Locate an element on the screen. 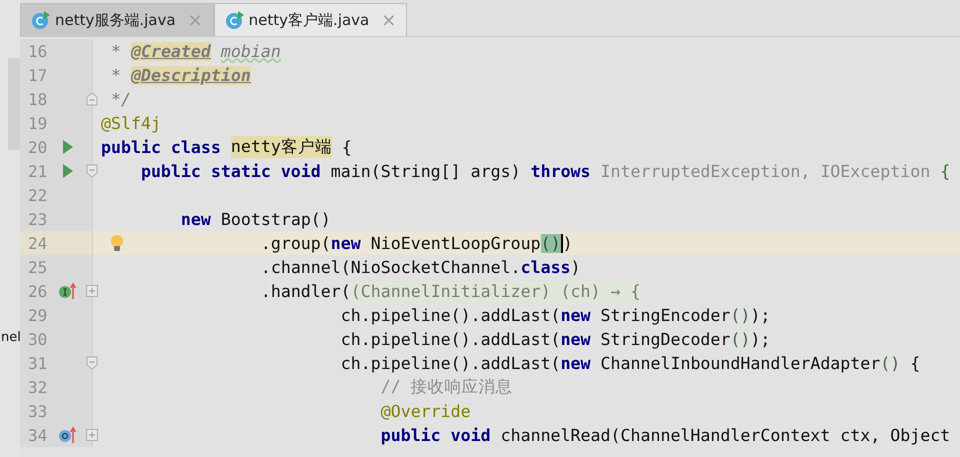 The image size is (960, 457). comment-text: // 接收响应消息 is located at coordinates (446, 387).